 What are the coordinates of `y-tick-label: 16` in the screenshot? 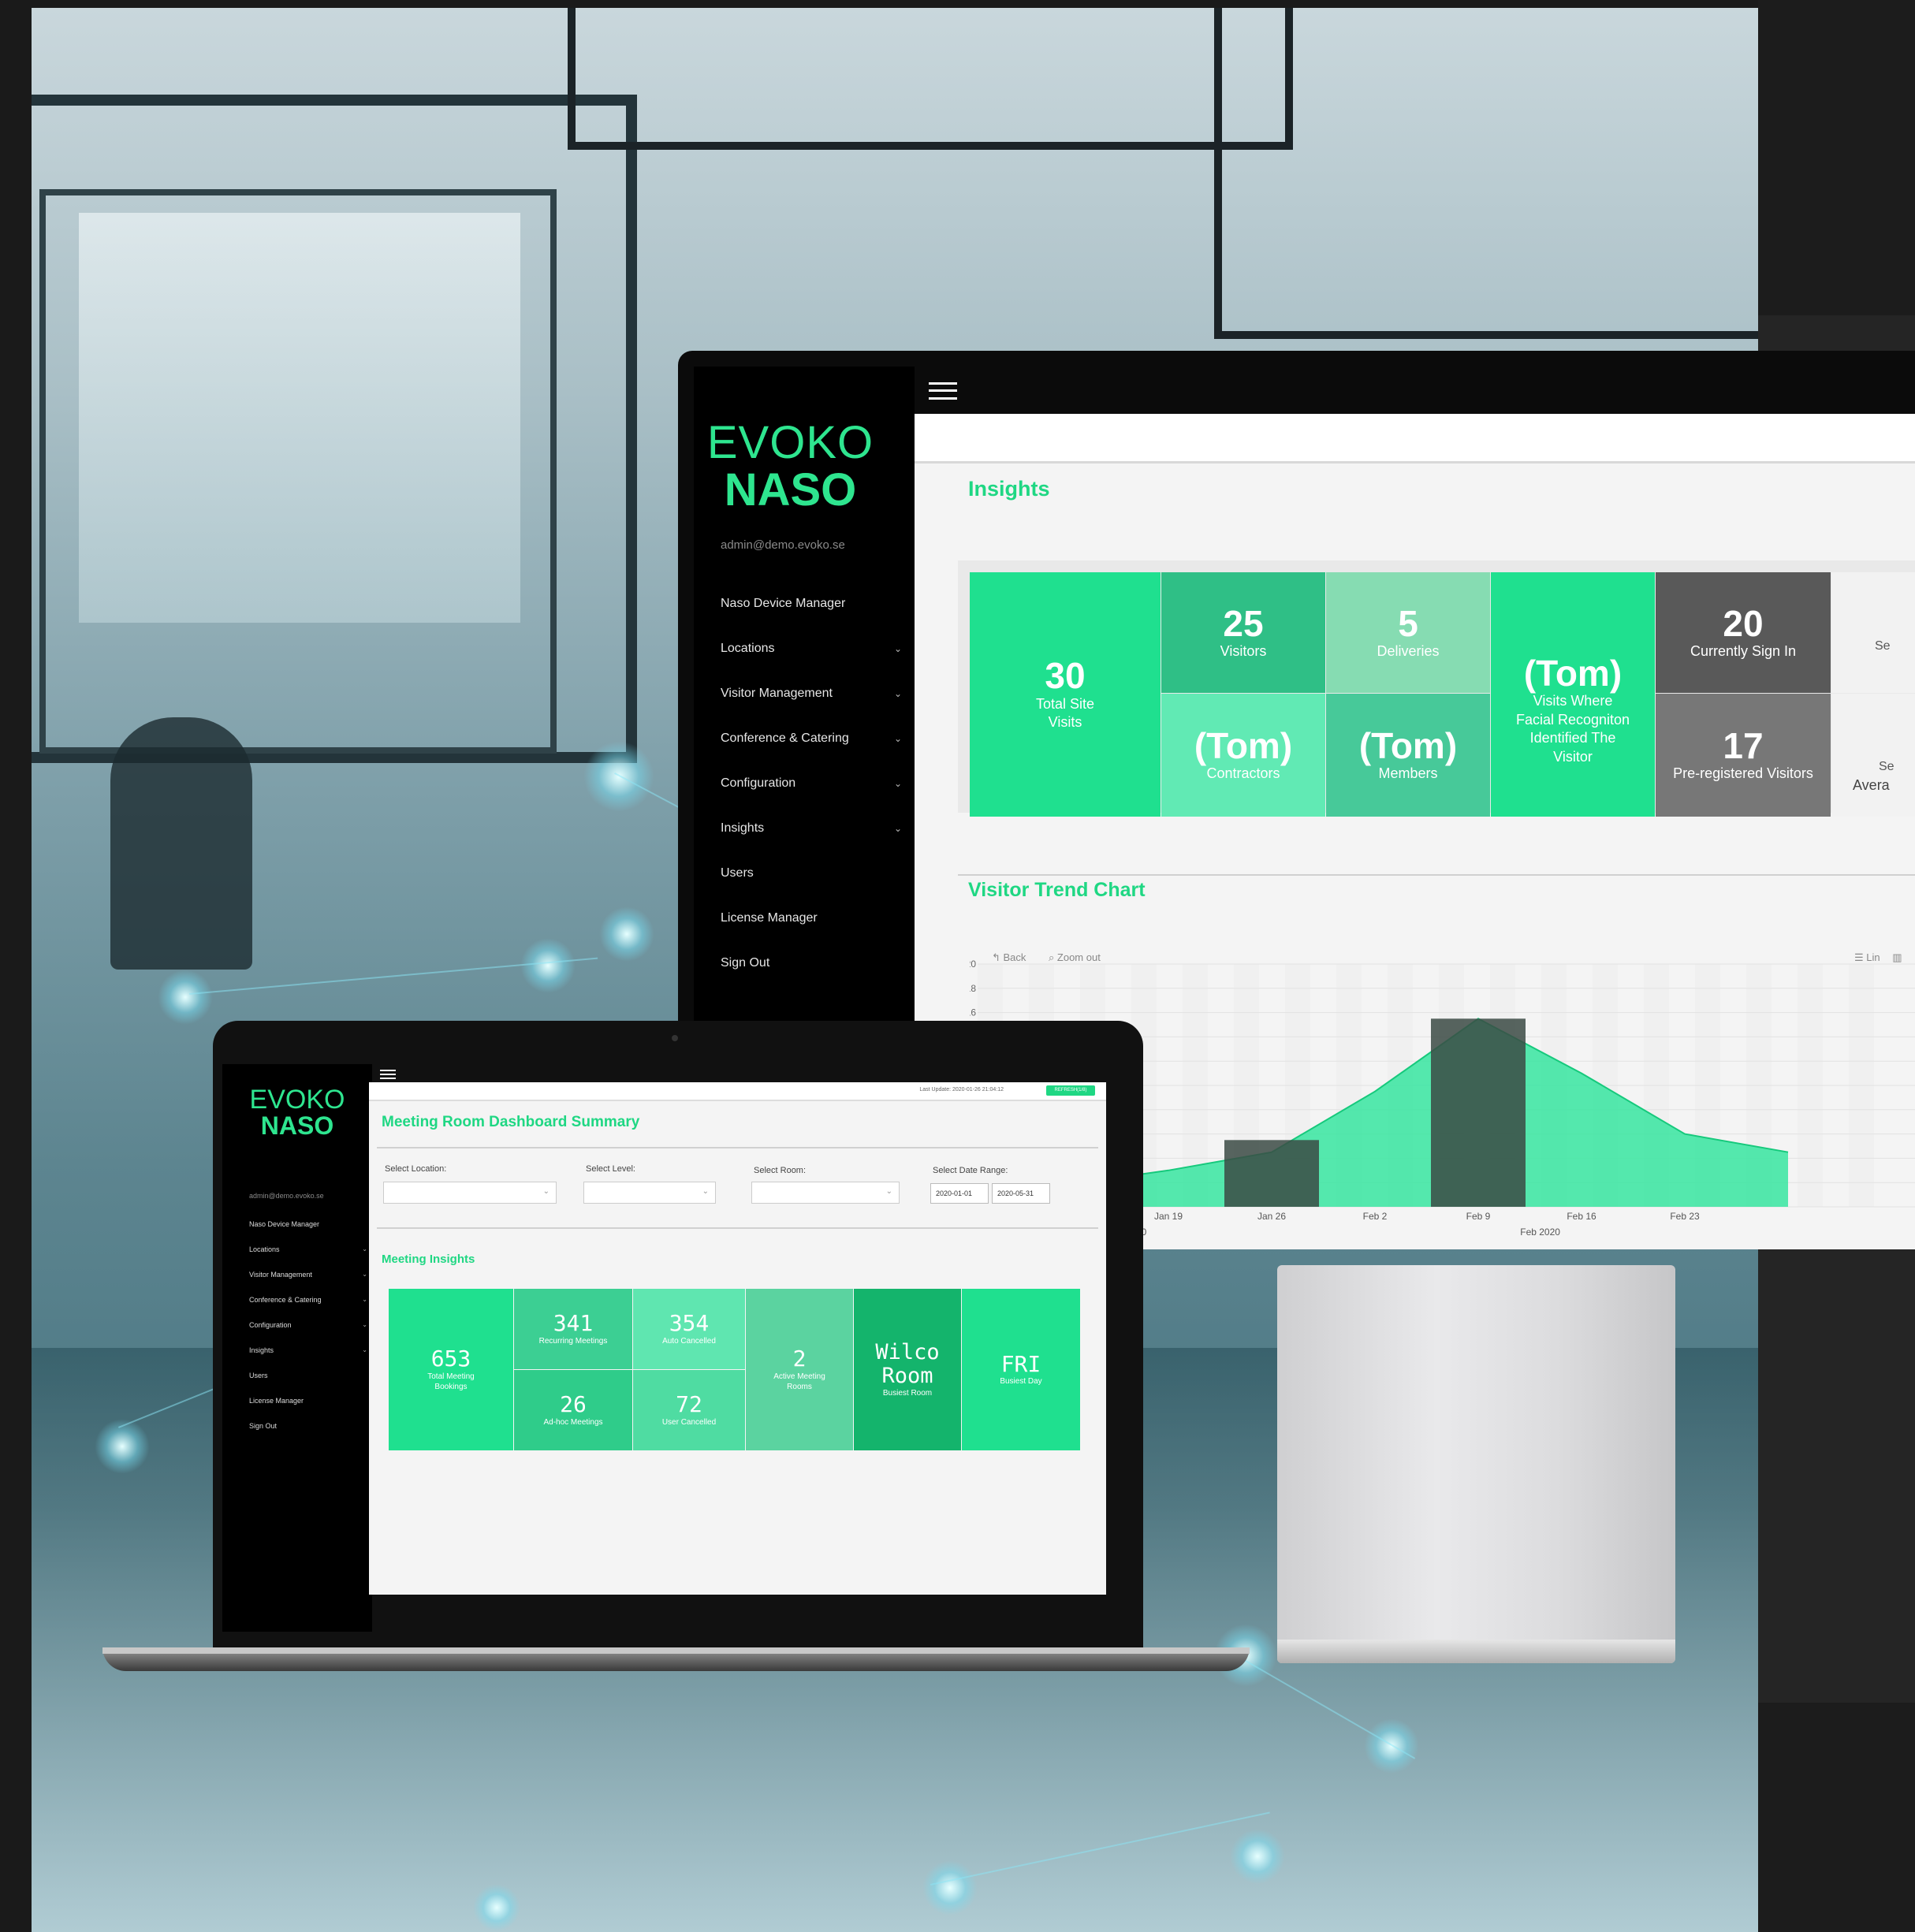 It's located at (973, 1012).